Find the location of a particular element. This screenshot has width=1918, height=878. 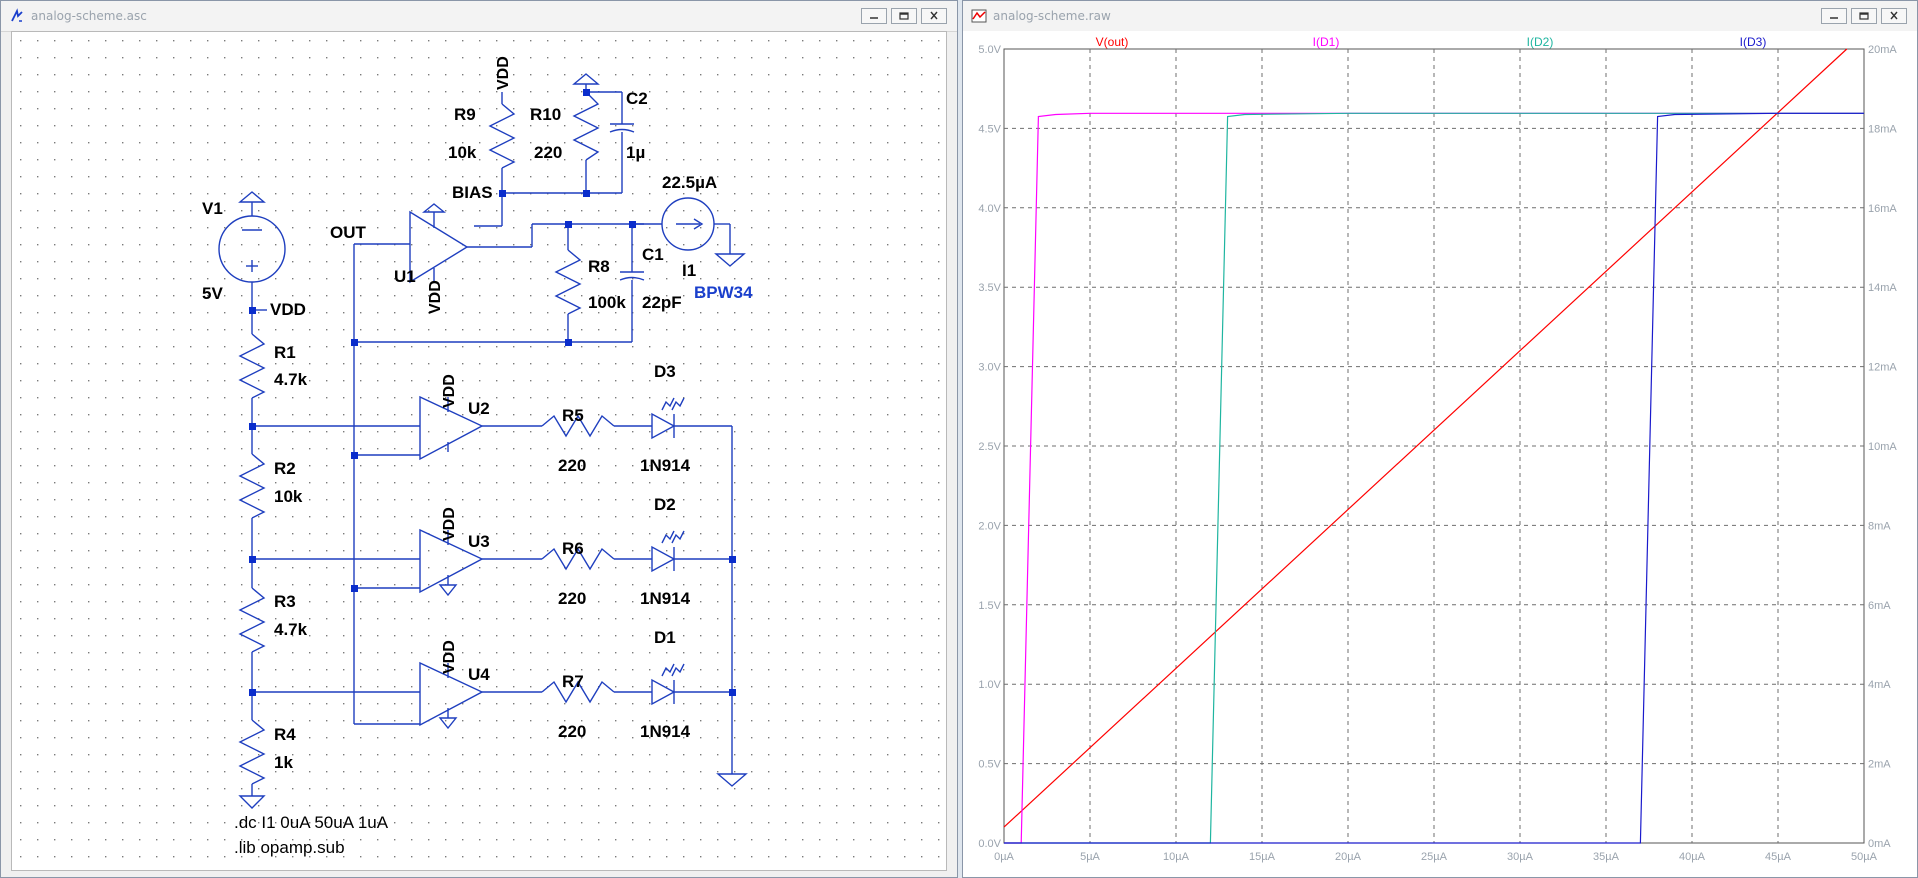

legend-label-1: I(D1) is located at coordinates (1326, 42).